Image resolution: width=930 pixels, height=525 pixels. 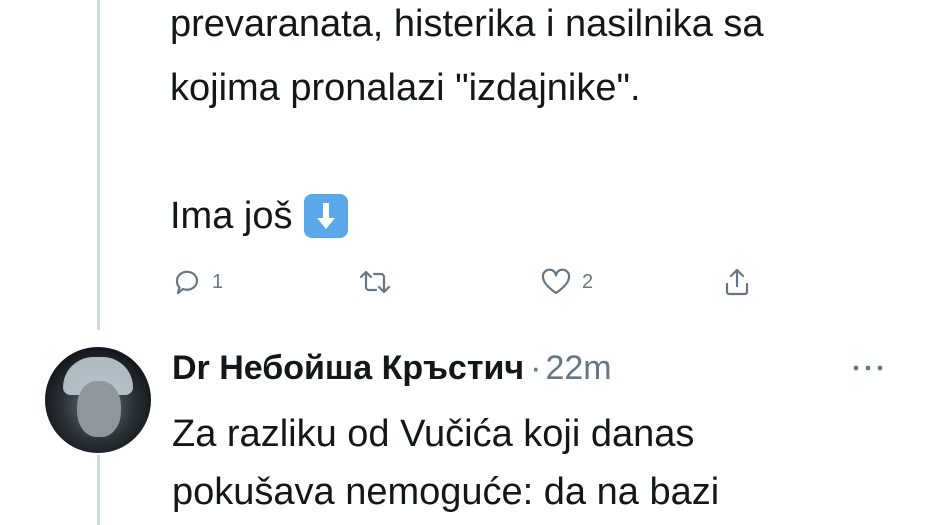 What do you see at coordinates (556, 282) in the screenshot?
I see `heart-icon` at bounding box center [556, 282].